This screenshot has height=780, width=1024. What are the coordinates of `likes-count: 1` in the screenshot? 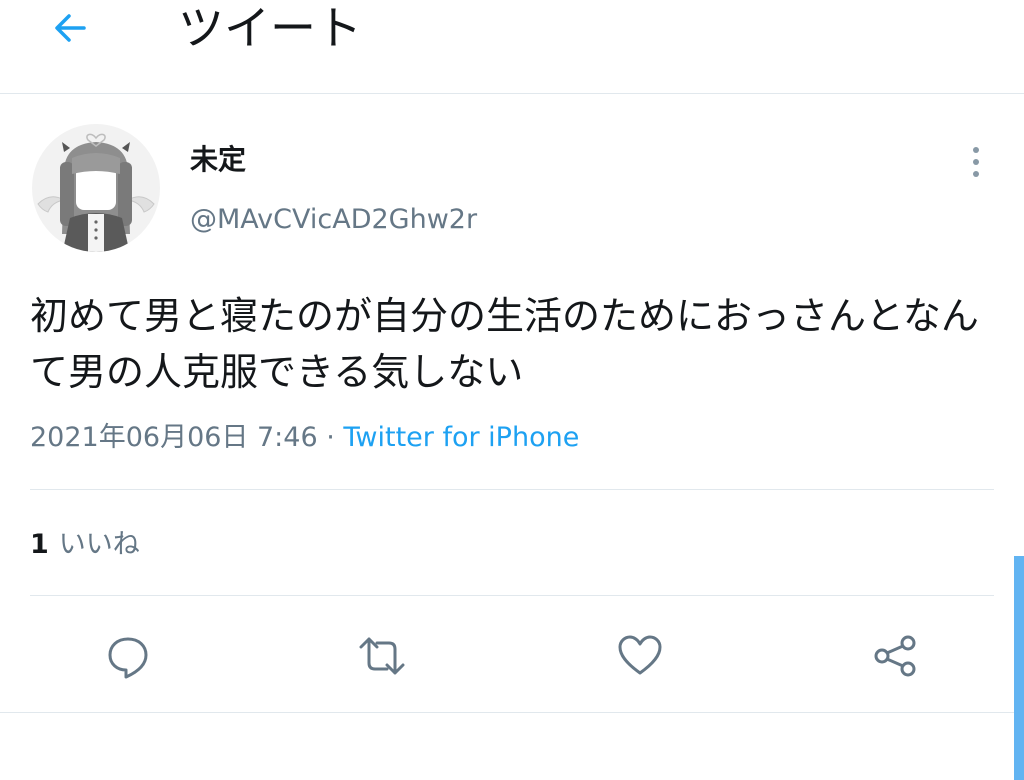 It's located at (39, 544).